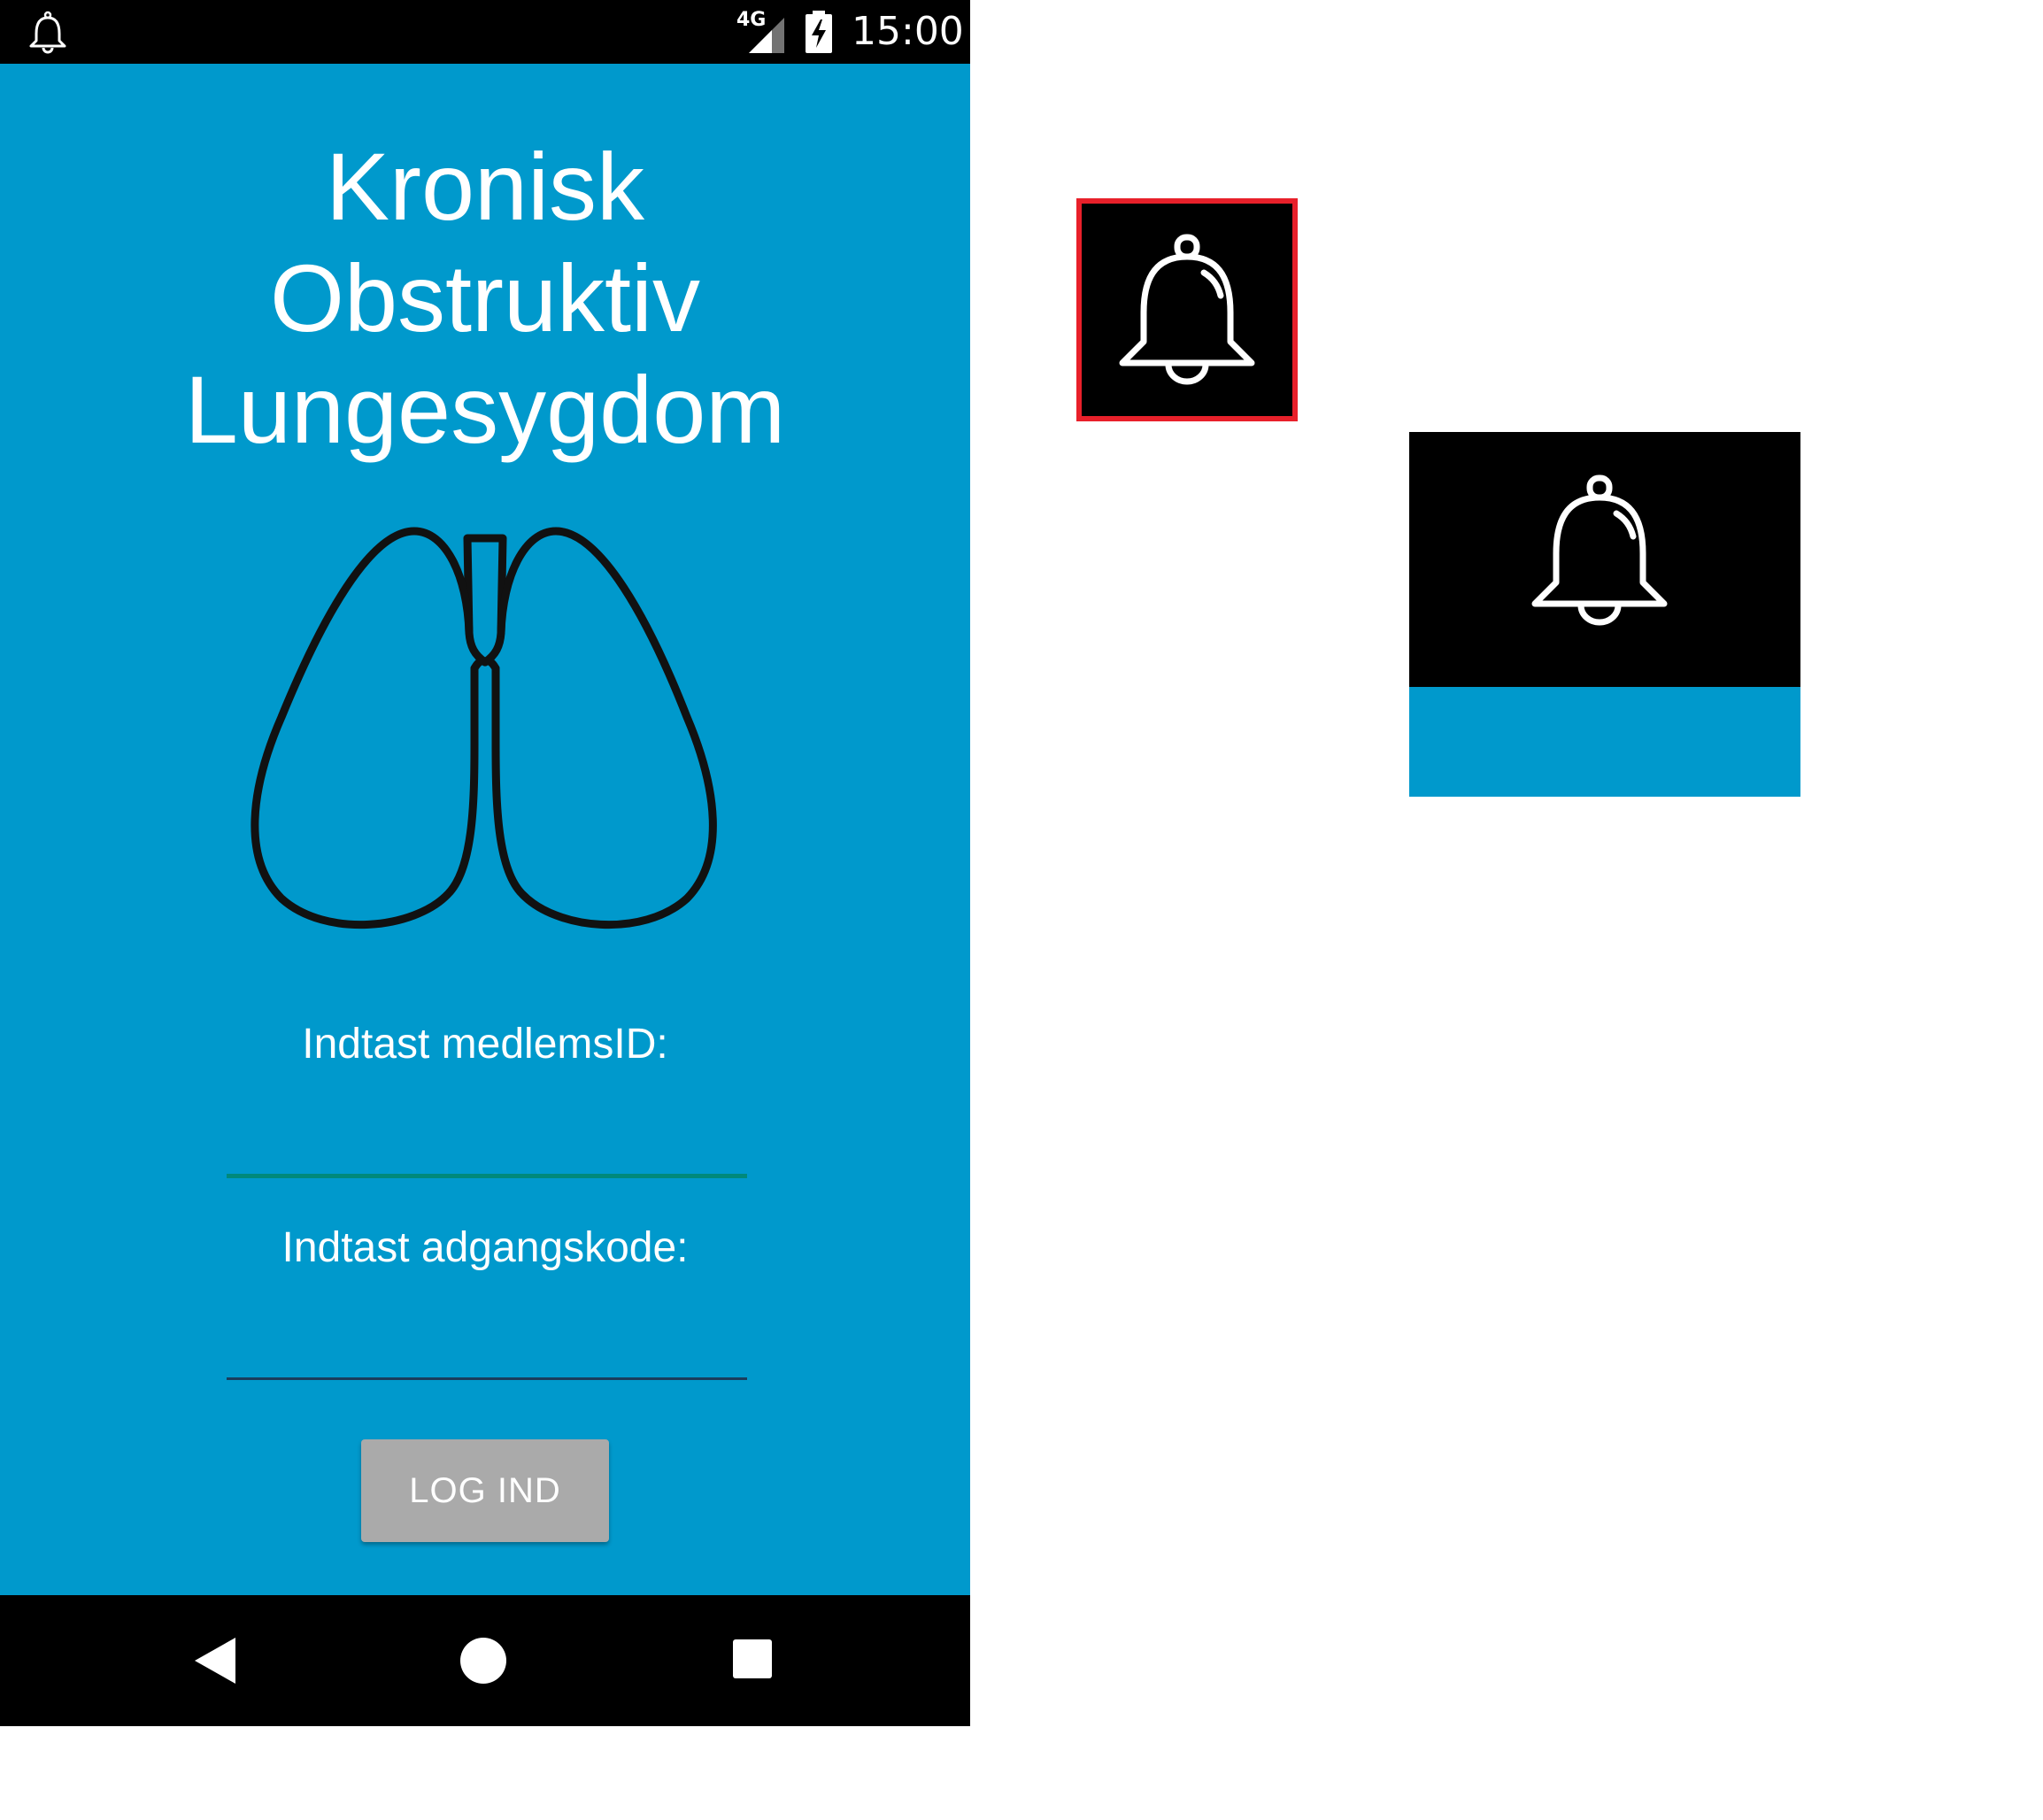 The height and width of the screenshot is (1820, 2043). I want to click on app-title-line: Kronisk, so click(485, 186).